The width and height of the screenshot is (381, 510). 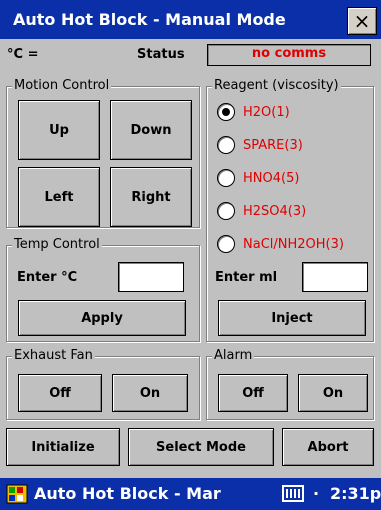 What do you see at coordinates (276, 85) in the screenshot?
I see `reagent-legend: Reagent (viscosity)` at bounding box center [276, 85].